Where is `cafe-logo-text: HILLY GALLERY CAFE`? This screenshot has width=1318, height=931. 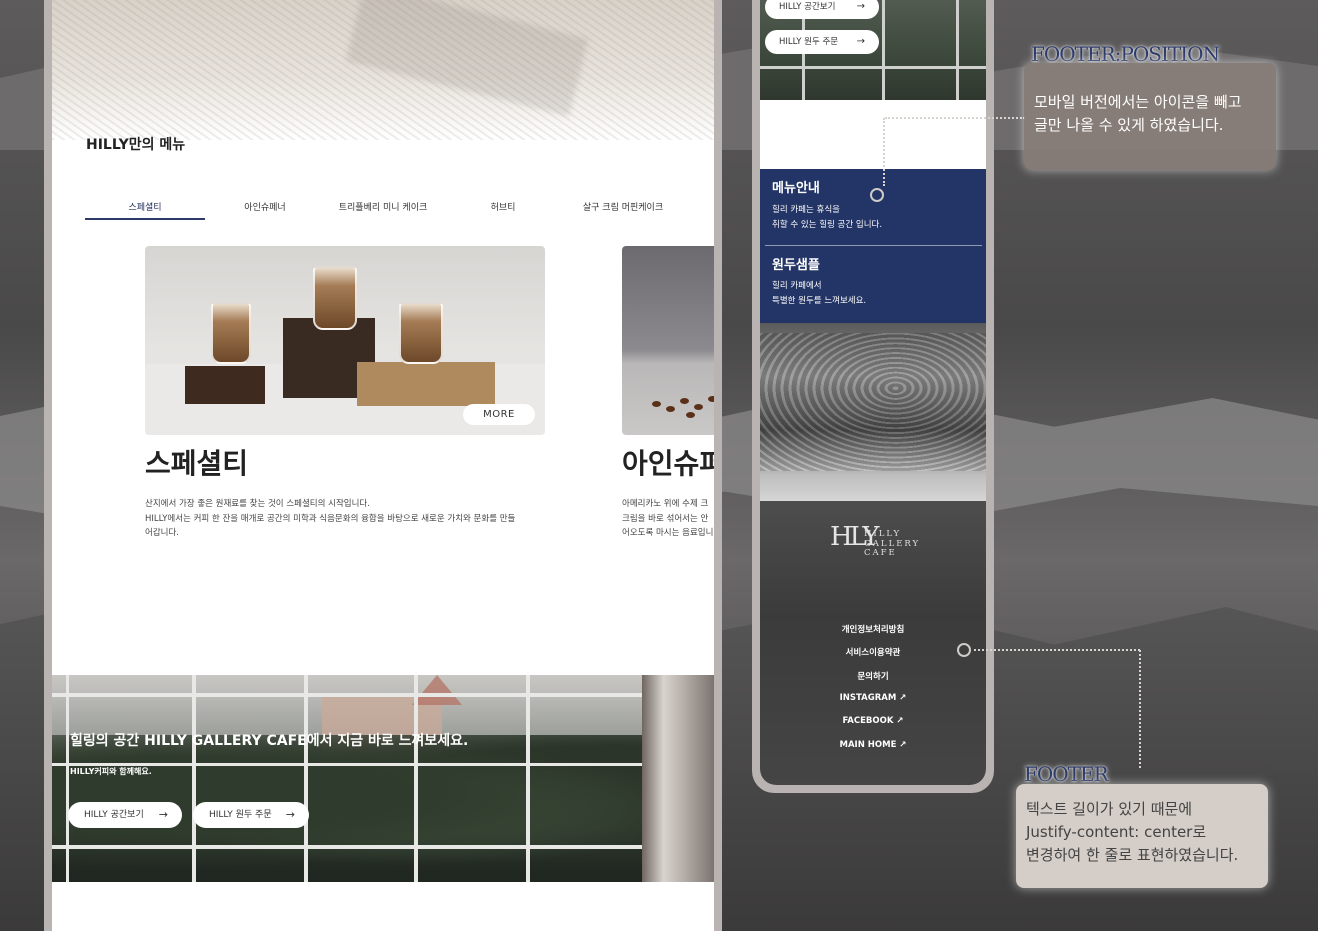 cafe-logo-text: HILLY GALLERY CAFE is located at coordinates (892, 544).